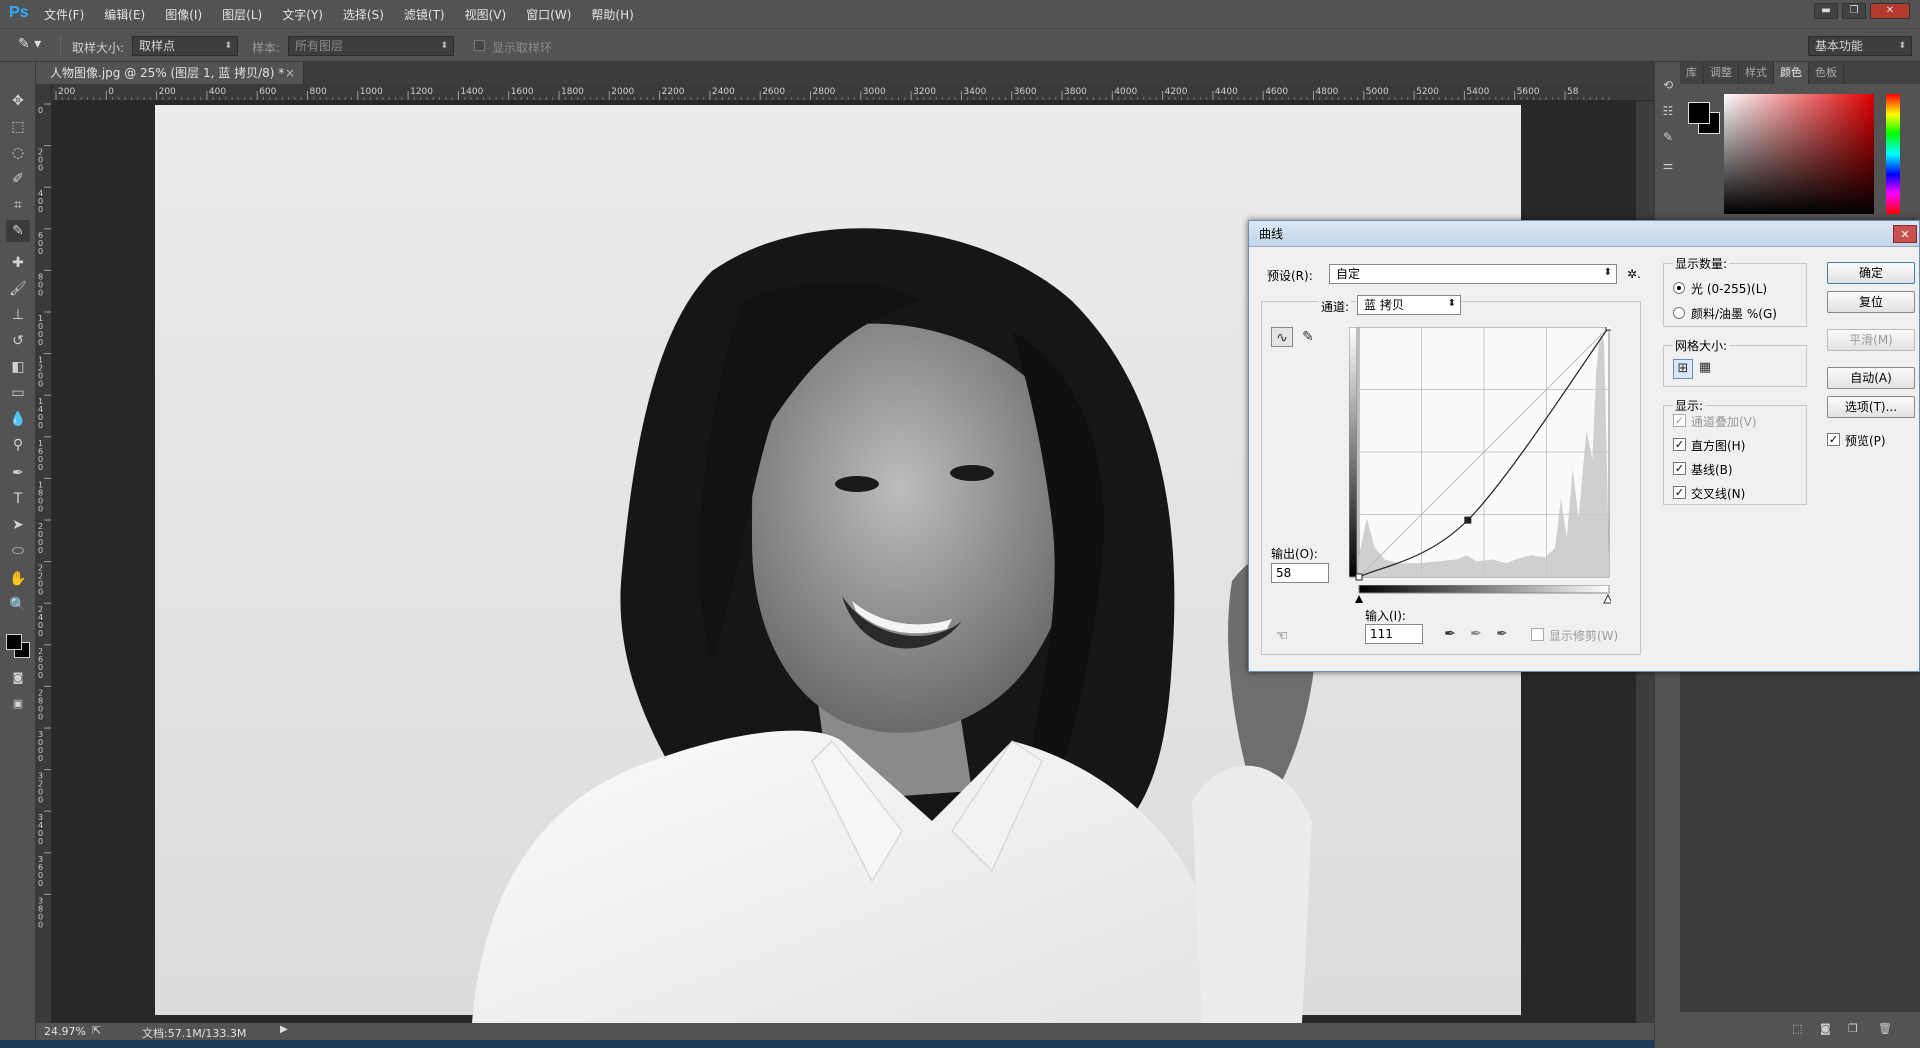 The image size is (1920, 1048). What do you see at coordinates (302, 14) in the screenshot?
I see `menu-type: 文字(Y)` at bounding box center [302, 14].